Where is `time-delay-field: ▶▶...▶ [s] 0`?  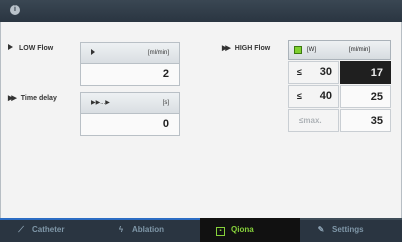
time-delay-field: ▶▶...▶ [s] 0 is located at coordinates (130, 114).